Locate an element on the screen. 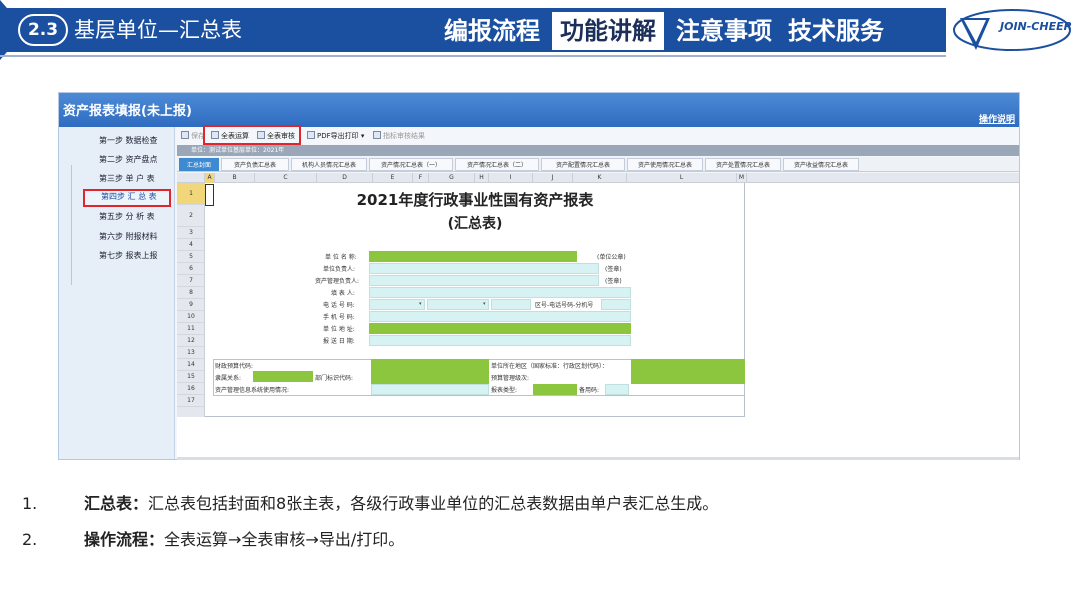  tab-income-summary: 资产收益情况汇总表 is located at coordinates (821, 164).